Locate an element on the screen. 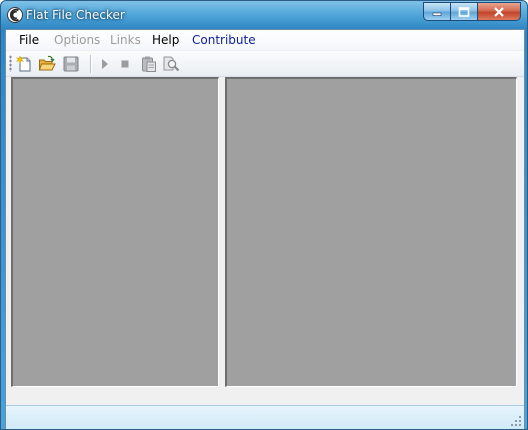 The height and width of the screenshot is (430, 528). paste-button is located at coordinates (149, 64).